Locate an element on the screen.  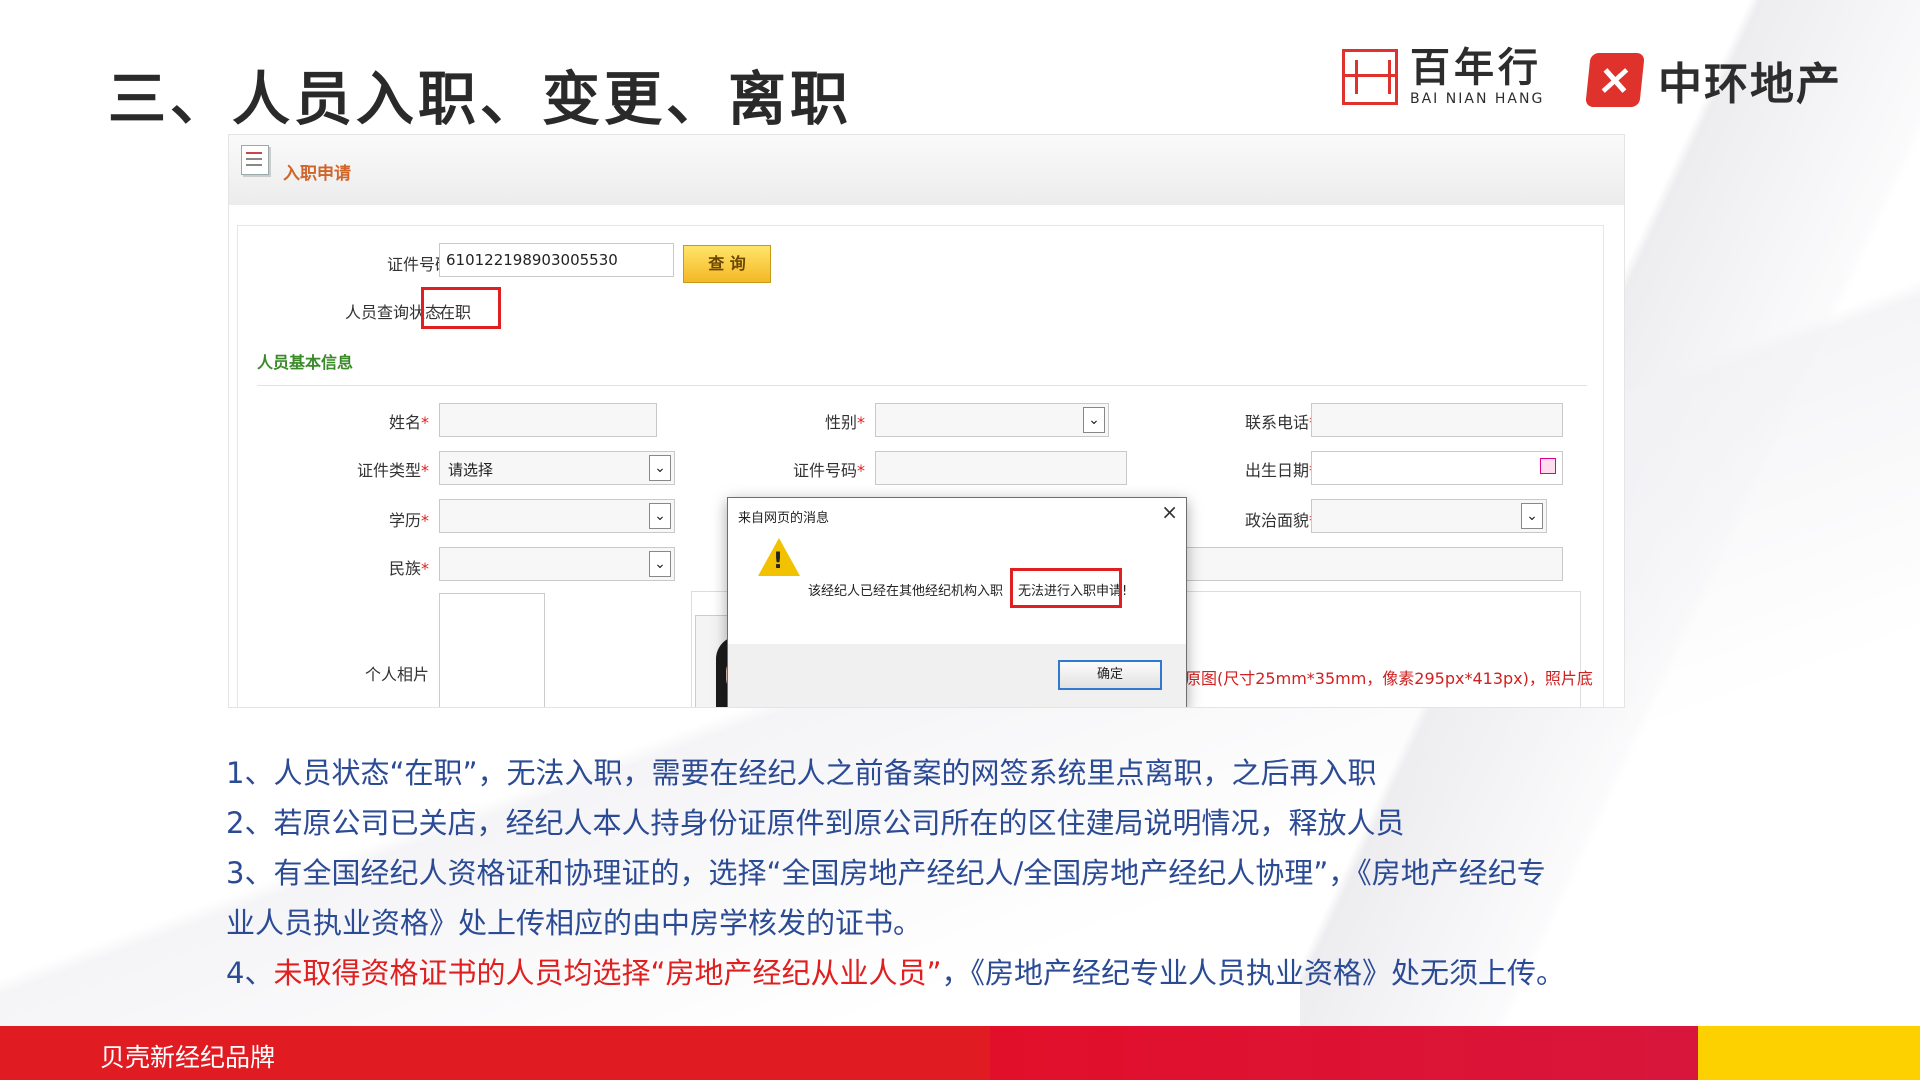
calendar-icon is located at coordinates (1548, 466).